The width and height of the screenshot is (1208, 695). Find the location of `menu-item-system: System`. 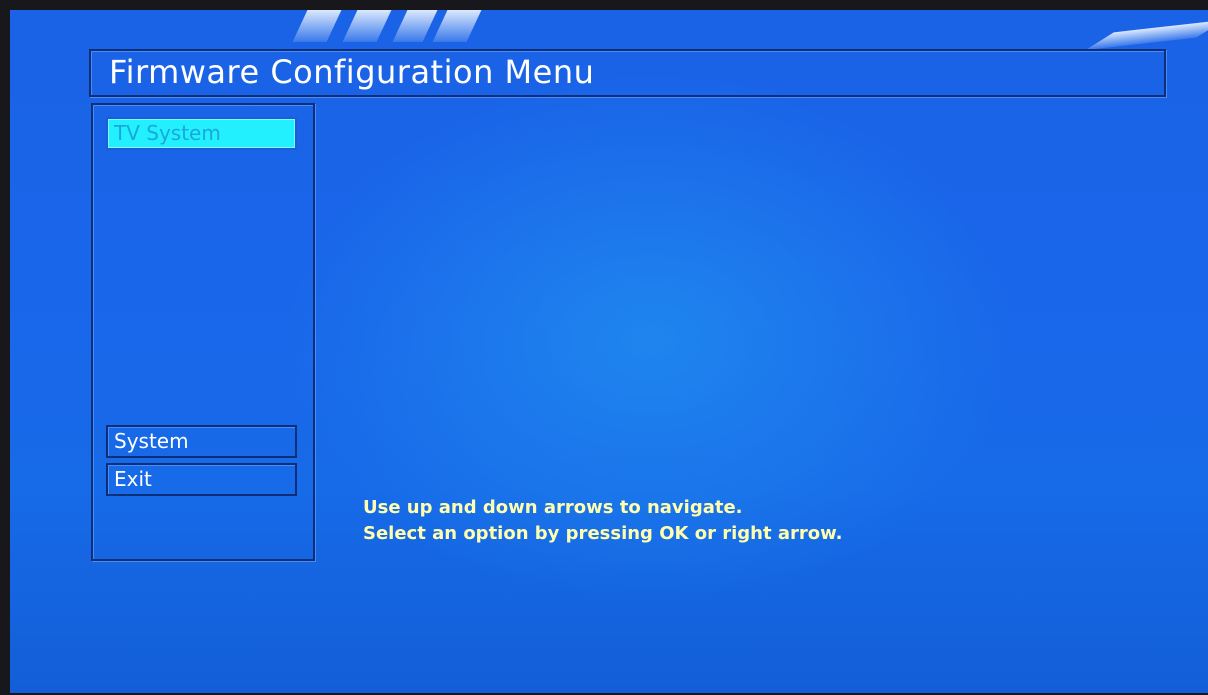

menu-item-system: System is located at coordinates (201, 441).